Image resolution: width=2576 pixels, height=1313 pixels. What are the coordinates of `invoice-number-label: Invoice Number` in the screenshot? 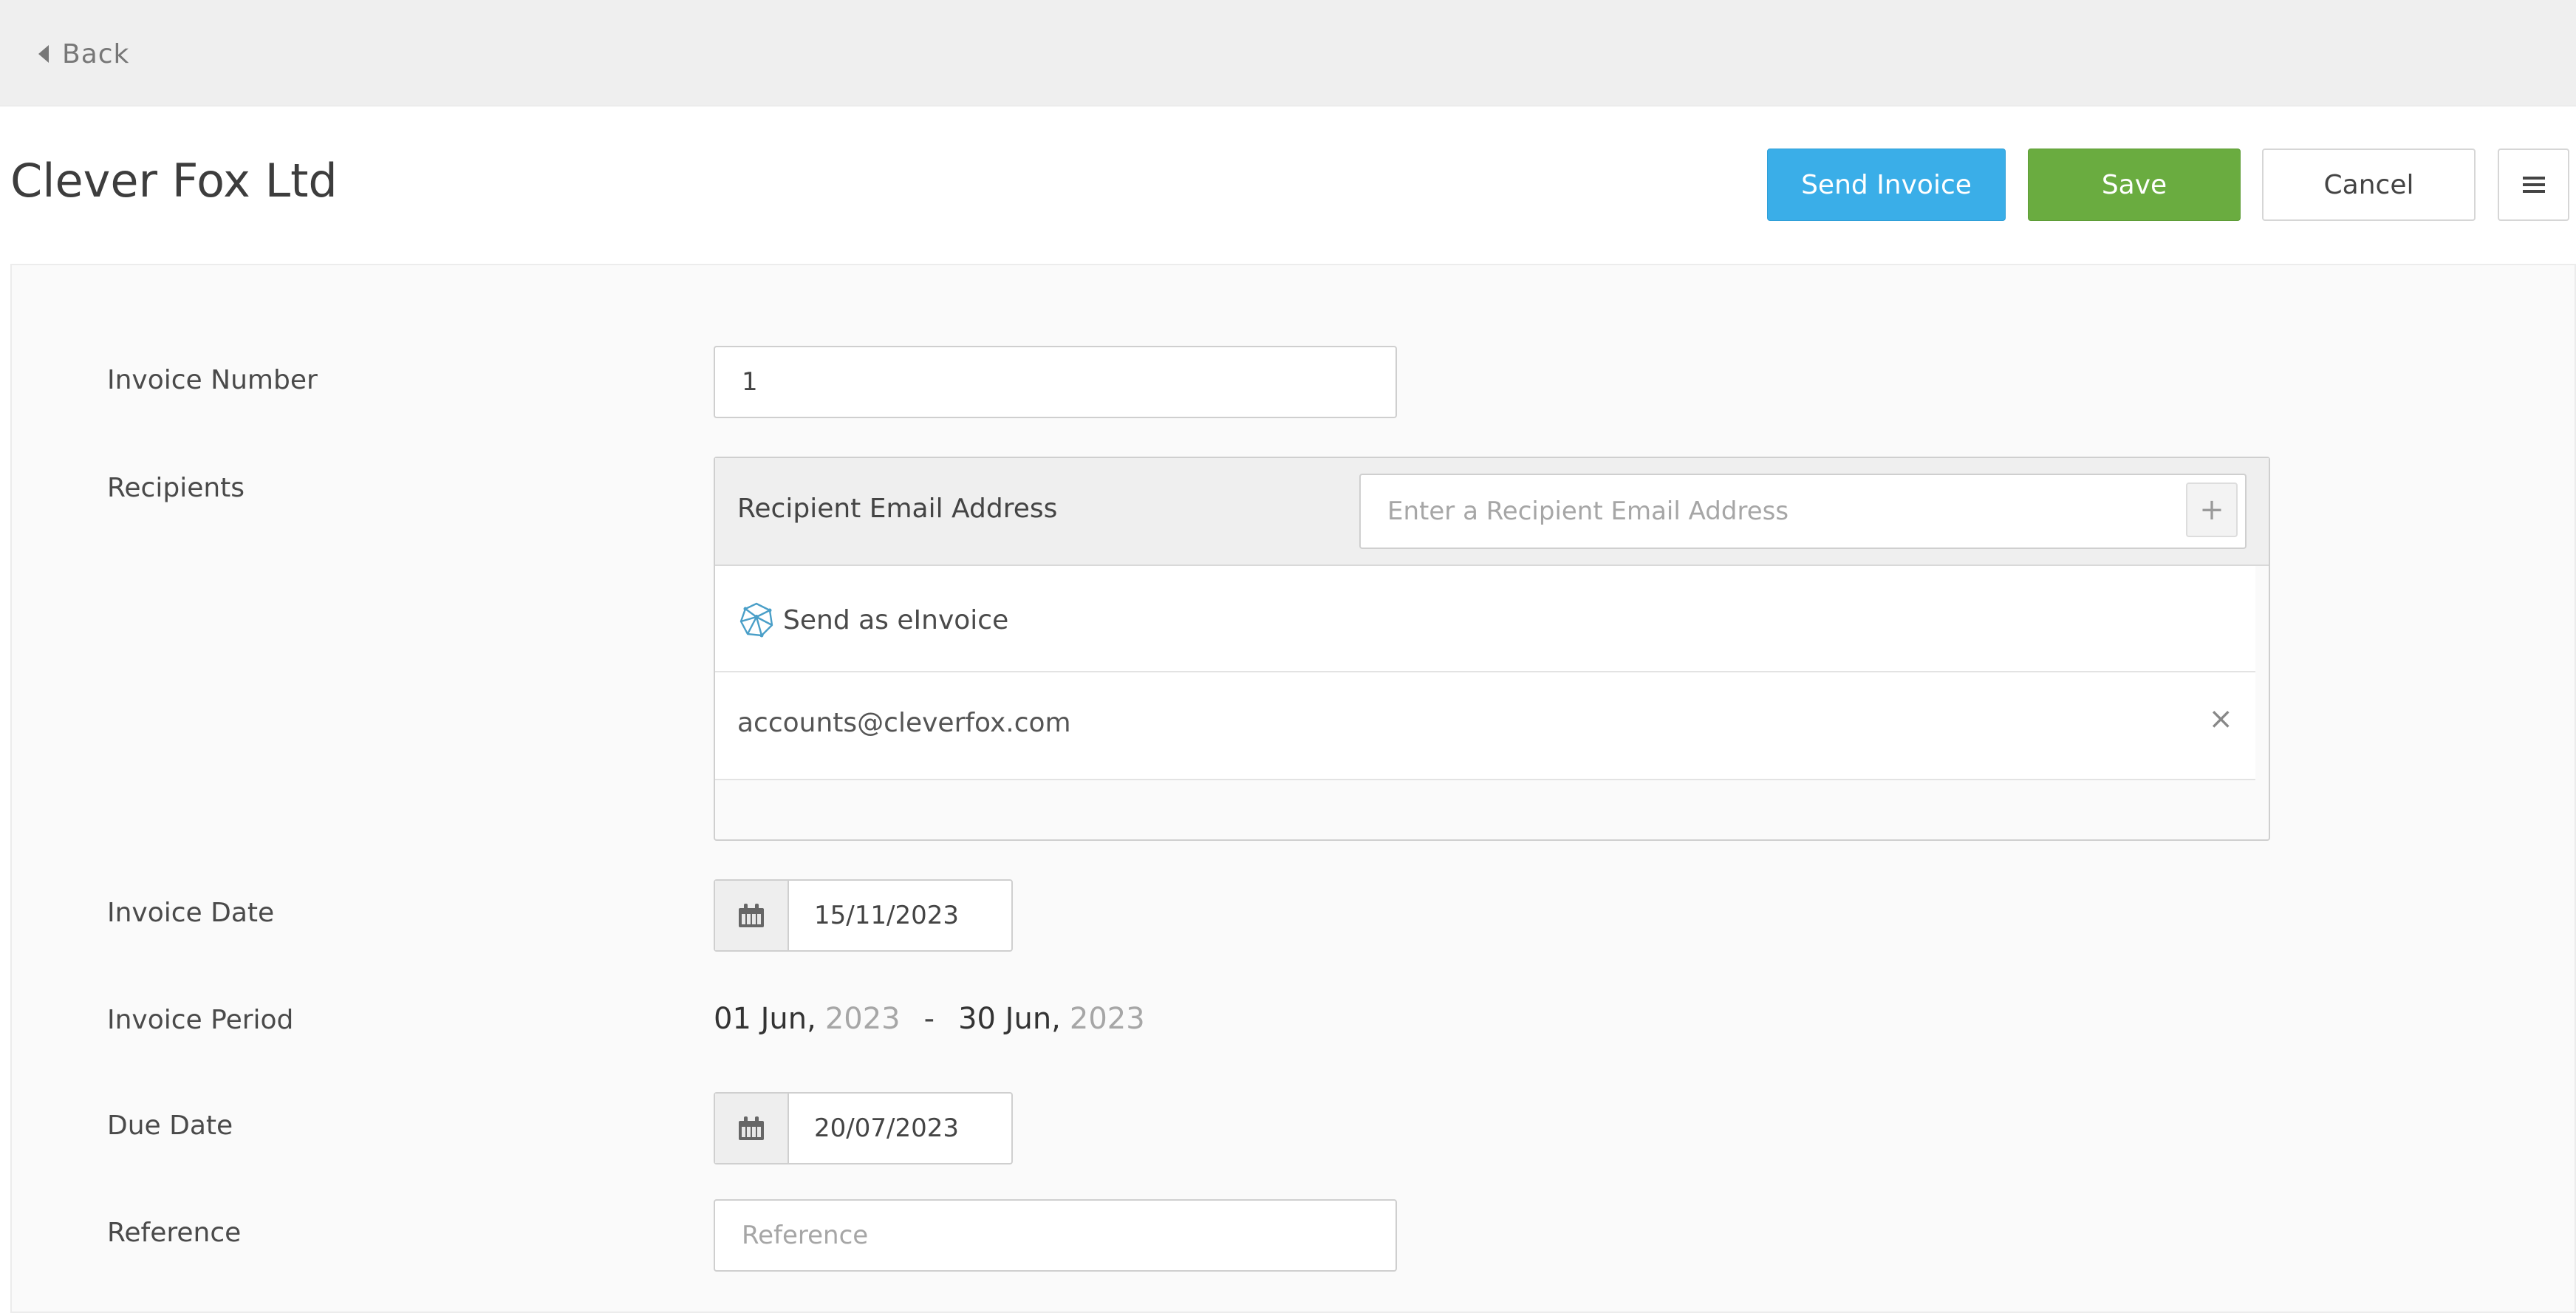 It's located at (212, 380).